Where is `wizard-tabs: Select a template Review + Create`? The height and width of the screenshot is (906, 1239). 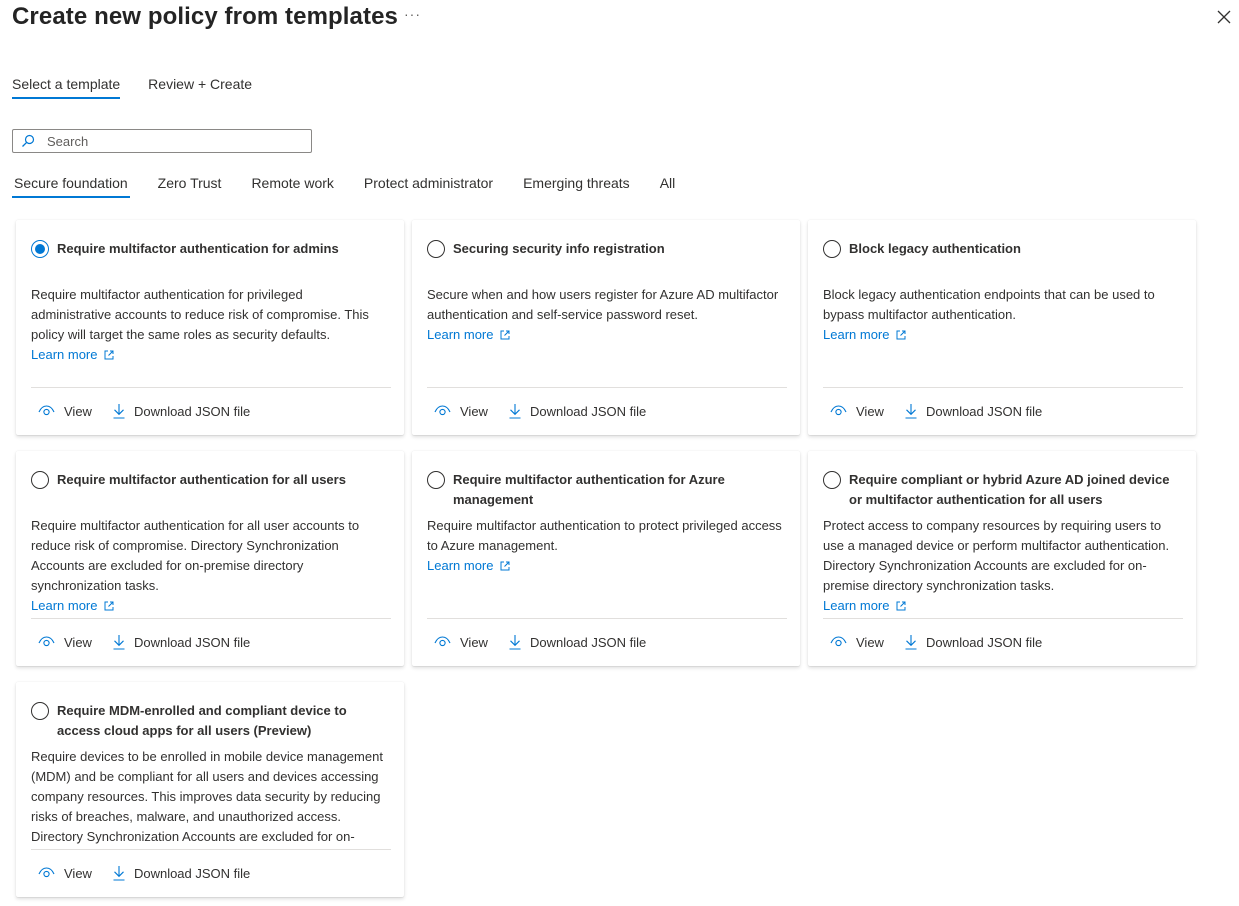 wizard-tabs: Select a template Review + Create is located at coordinates (146, 87).